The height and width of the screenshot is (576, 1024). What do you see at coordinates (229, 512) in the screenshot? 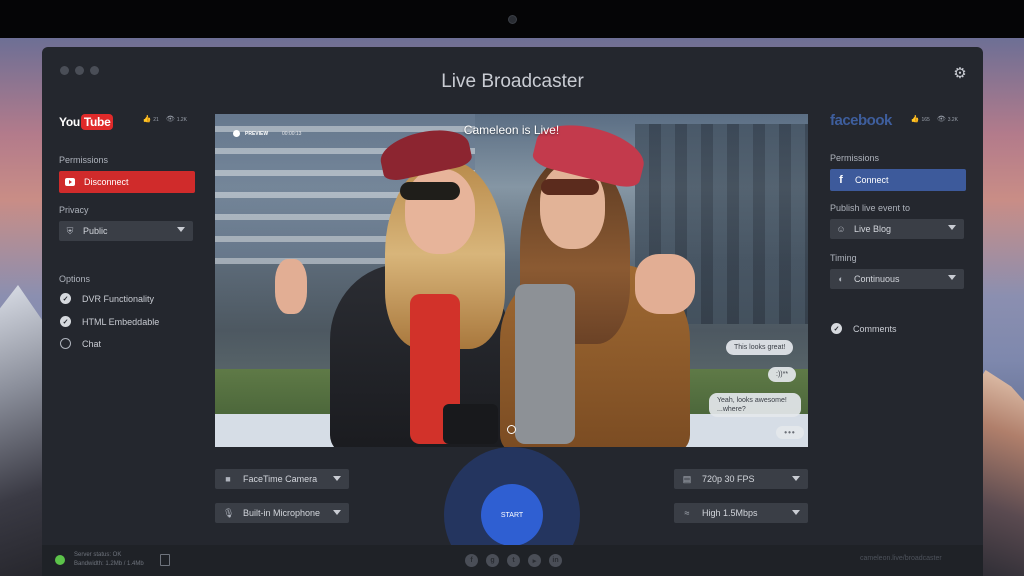
I see `microphone-icon: 🎙` at bounding box center [229, 512].